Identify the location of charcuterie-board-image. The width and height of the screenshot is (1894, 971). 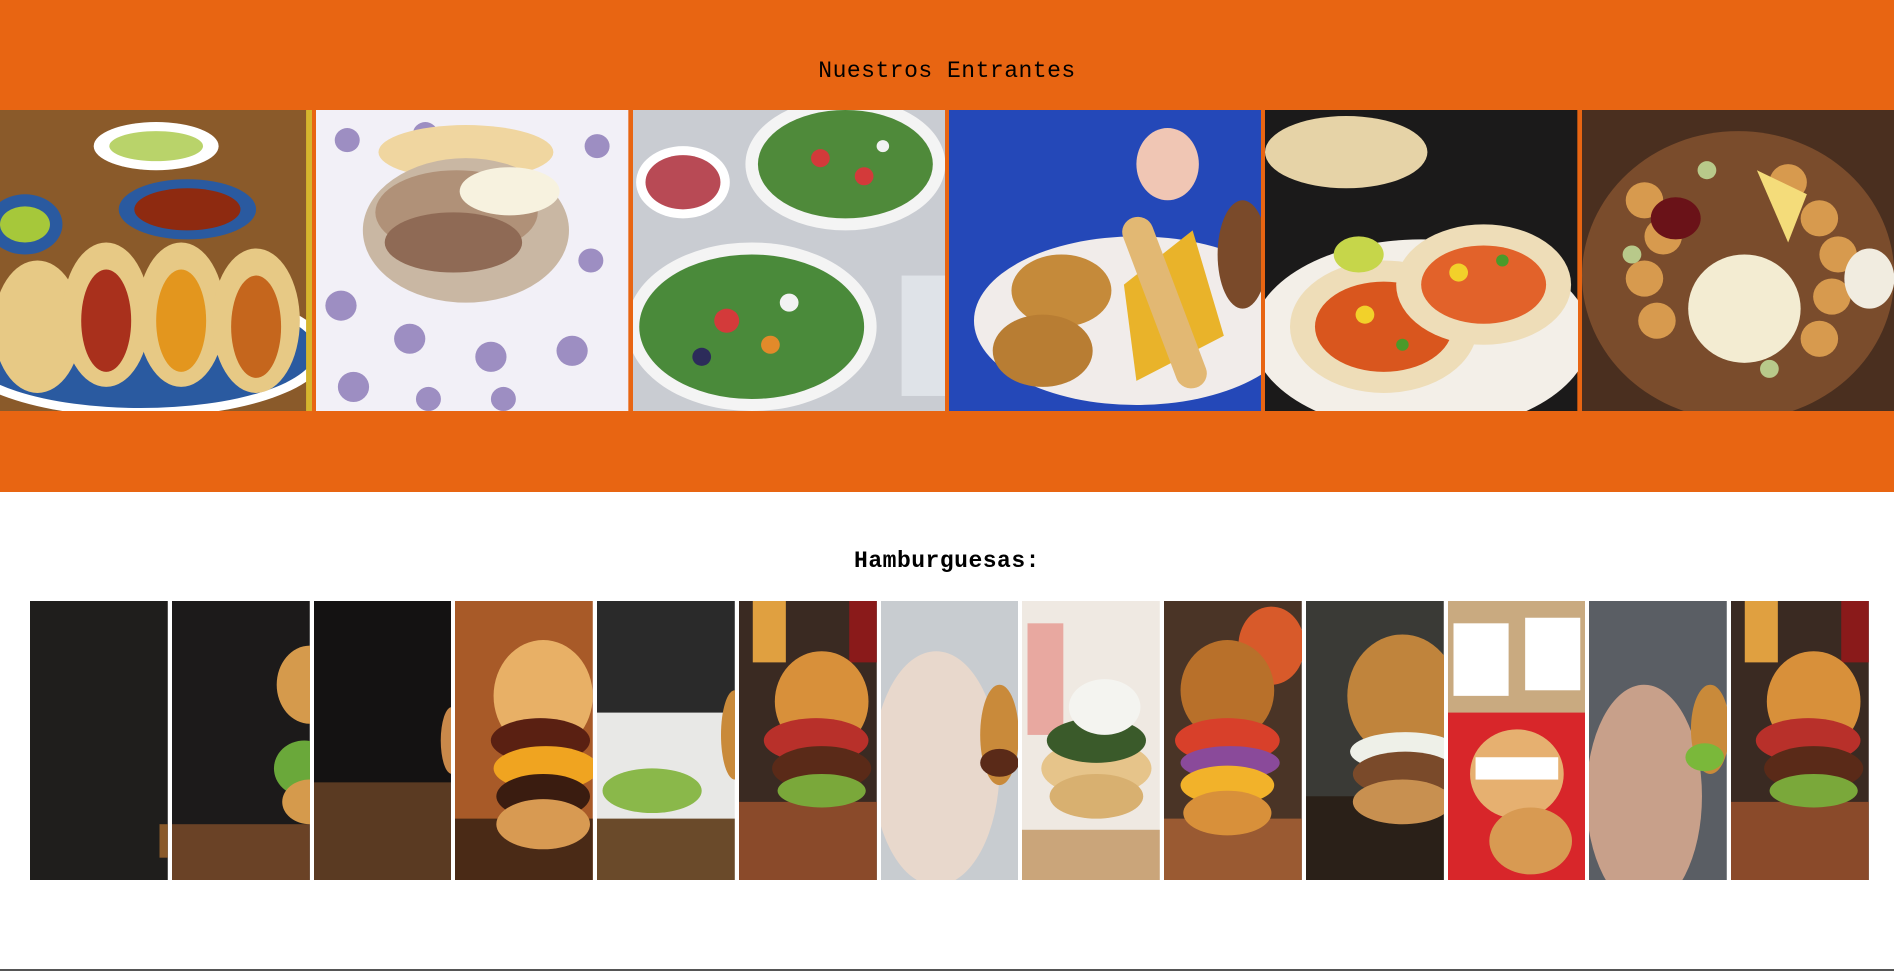
(1737, 260).